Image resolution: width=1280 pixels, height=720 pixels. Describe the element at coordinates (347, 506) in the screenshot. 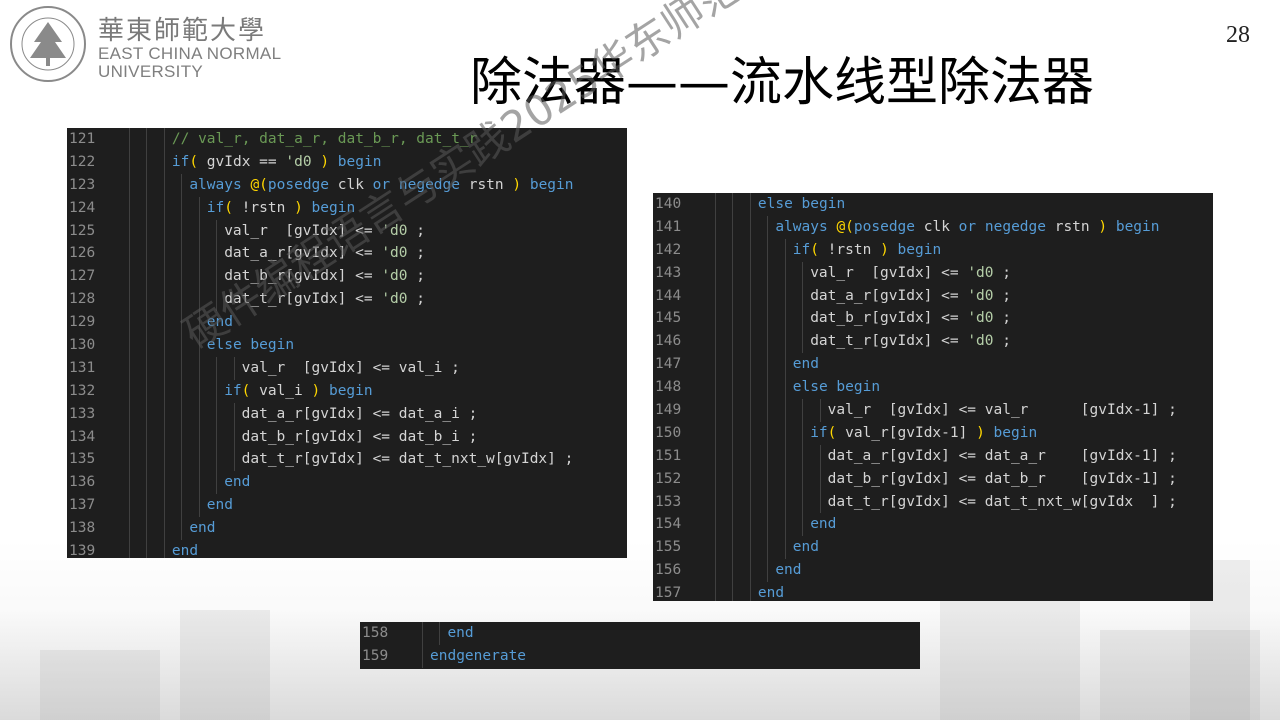

I see `code-line: 137 end` at that location.